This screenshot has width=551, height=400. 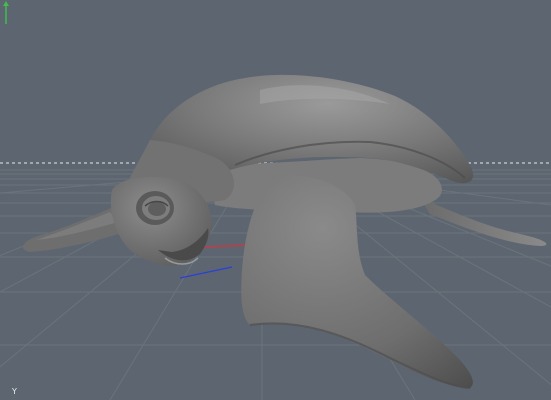 I want to click on eye, so click(x=157, y=209).